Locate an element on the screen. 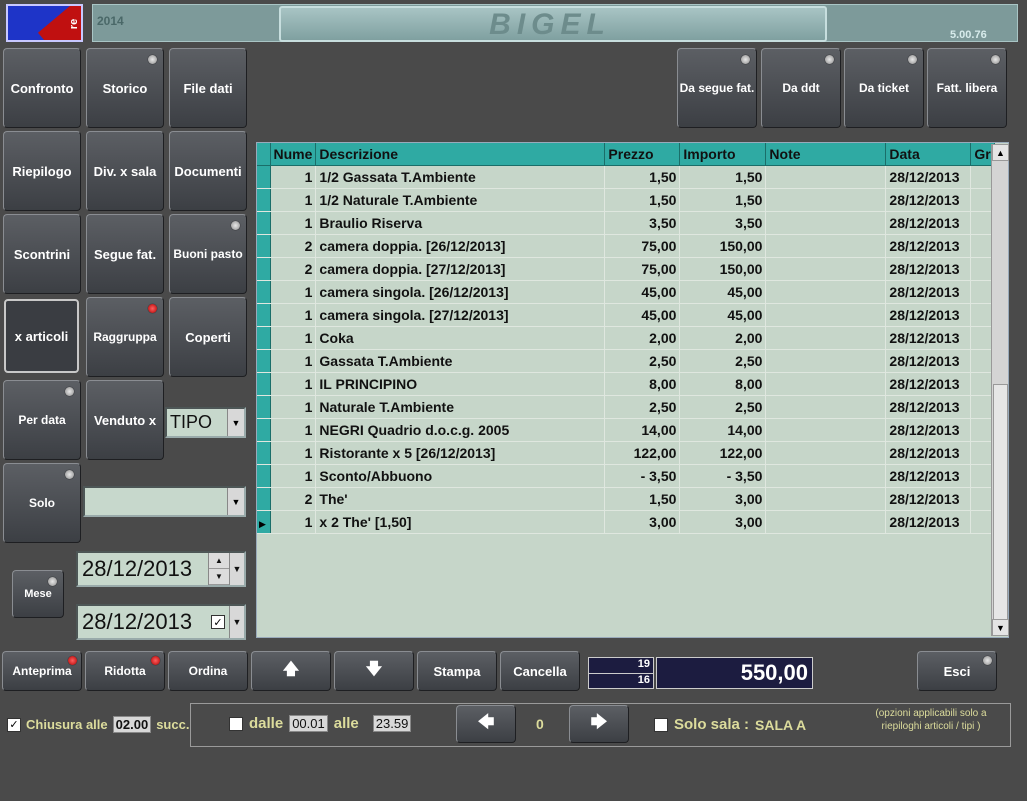 This screenshot has height=801, width=1027. file-dati-button: File dati is located at coordinates (208, 88).